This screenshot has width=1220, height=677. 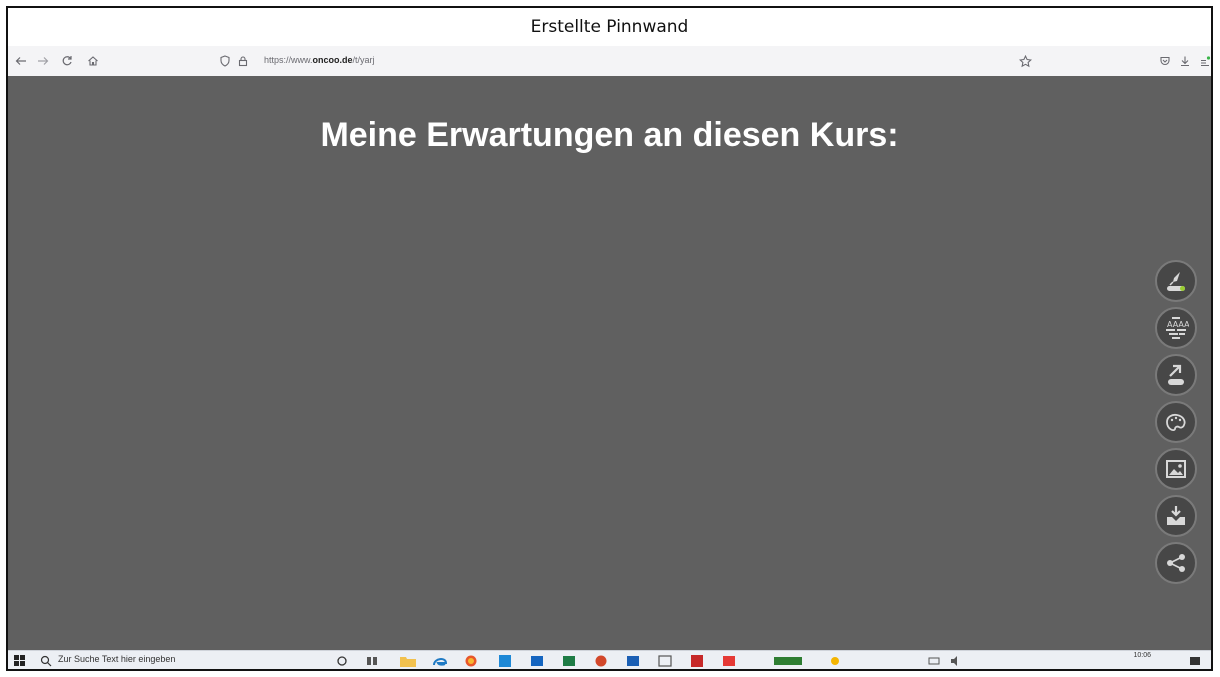 What do you see at coordinates (835, 660) in the screenshot?
I see `weather-icon` at bounding box center [835, 660].